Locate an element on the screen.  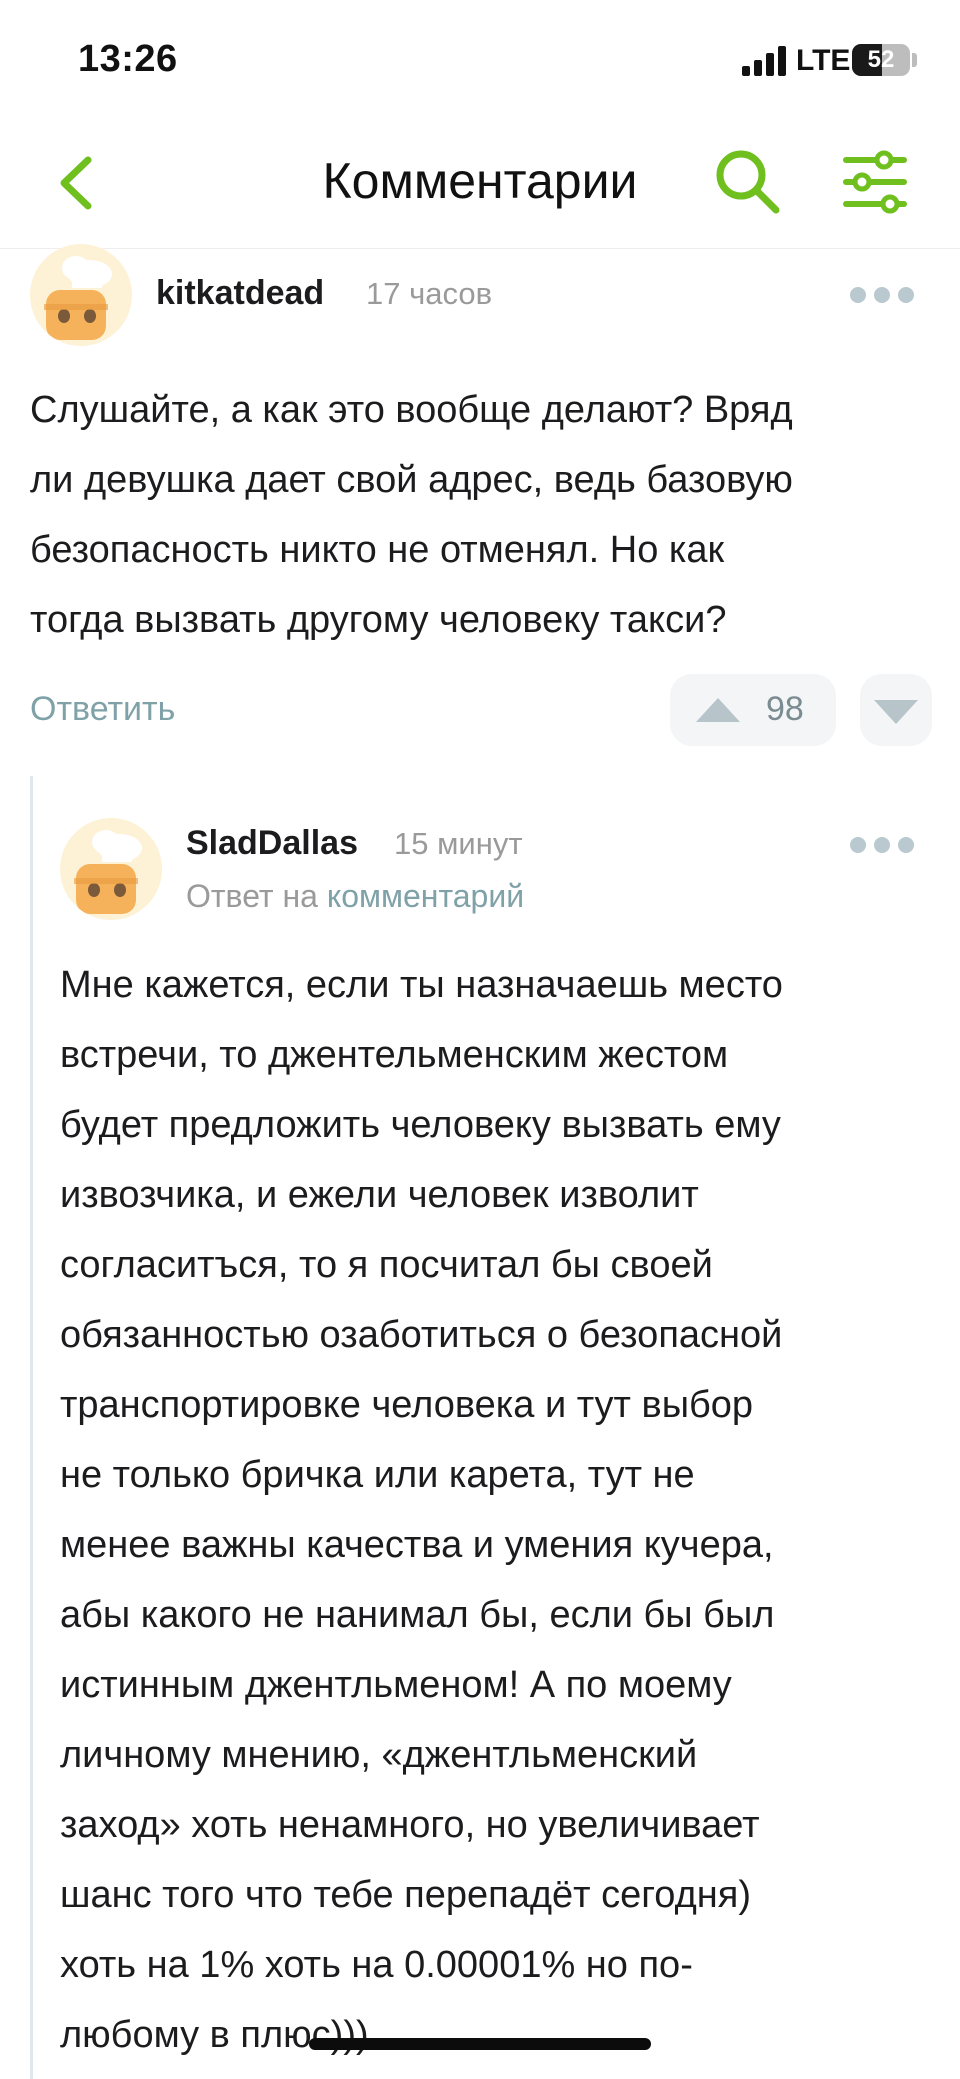
downvote-button is located at coordinates (896, 710).